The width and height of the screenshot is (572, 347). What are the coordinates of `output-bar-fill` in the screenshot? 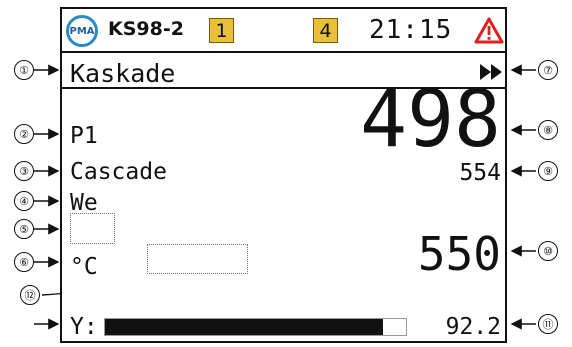 It's located at (244, 327).